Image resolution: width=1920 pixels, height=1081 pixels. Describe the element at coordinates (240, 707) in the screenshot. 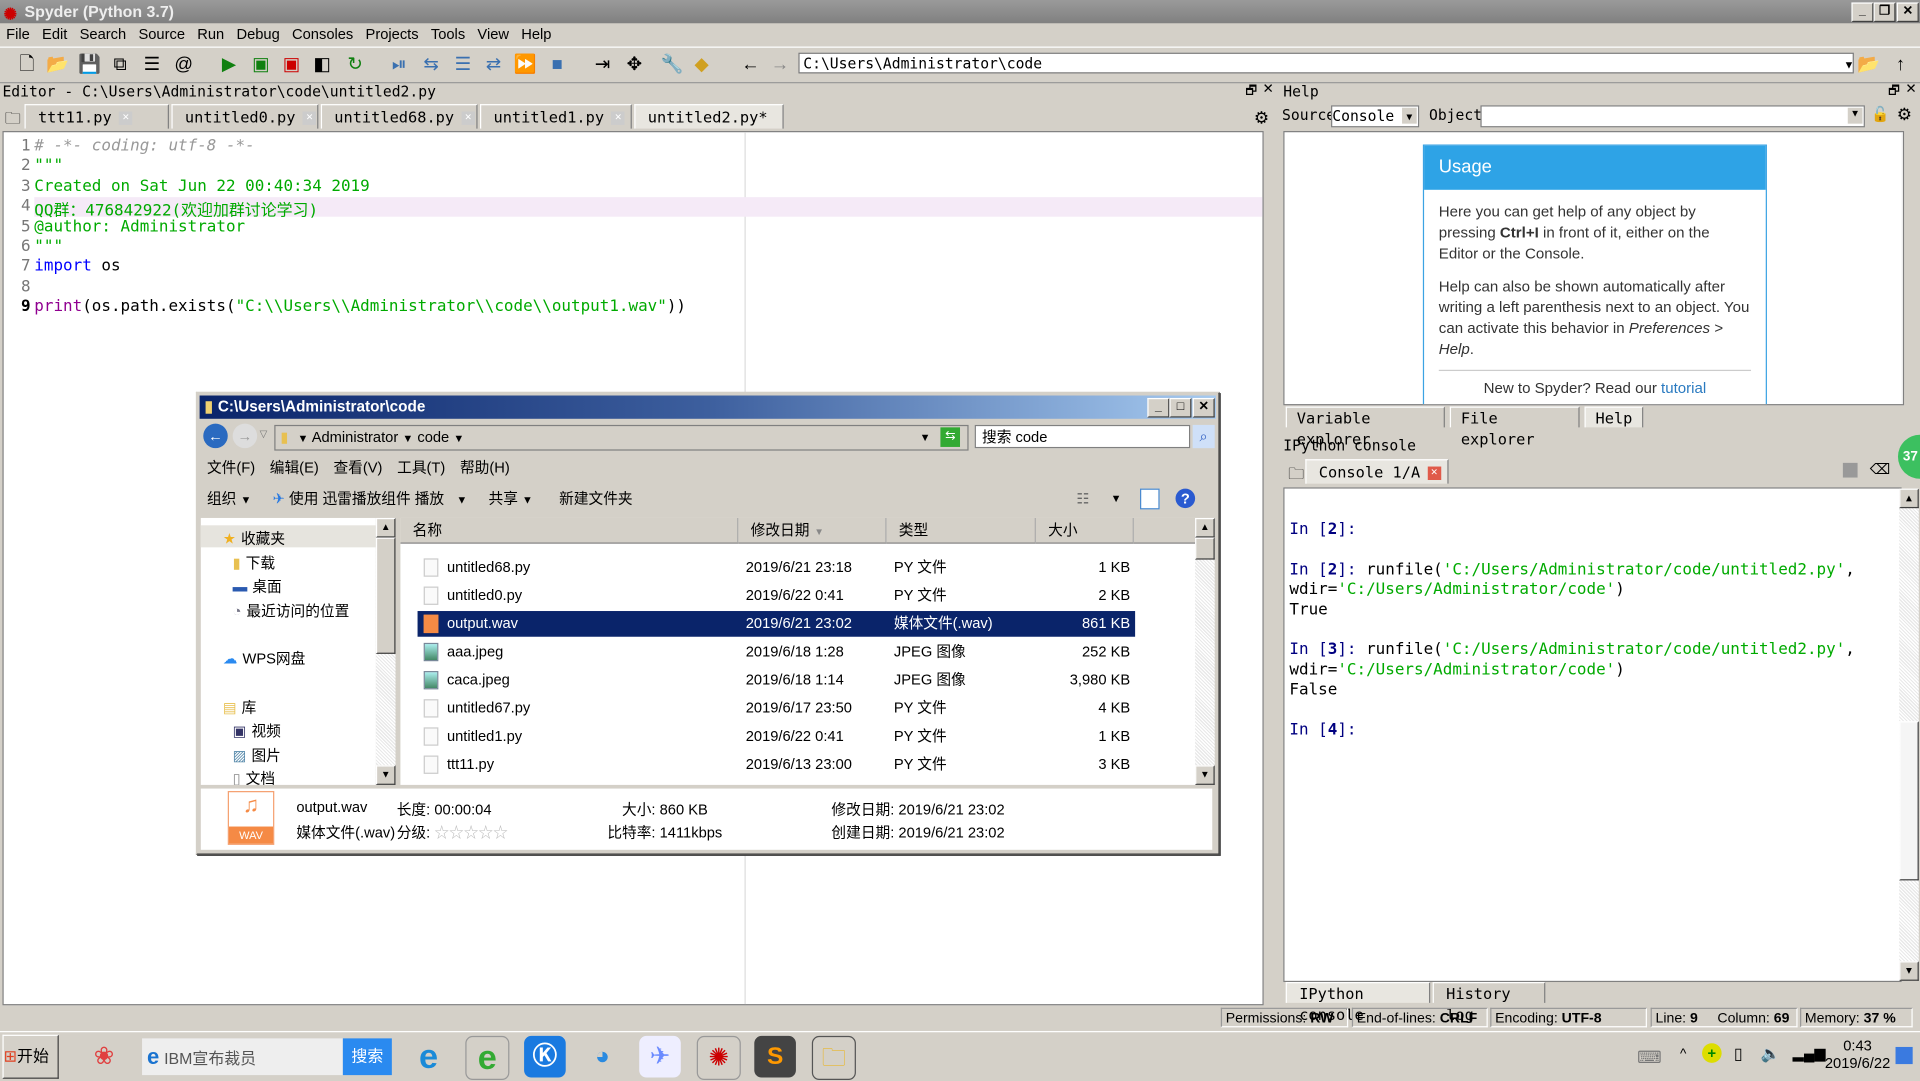

I see `nav-item: ▤ 库` at that location.